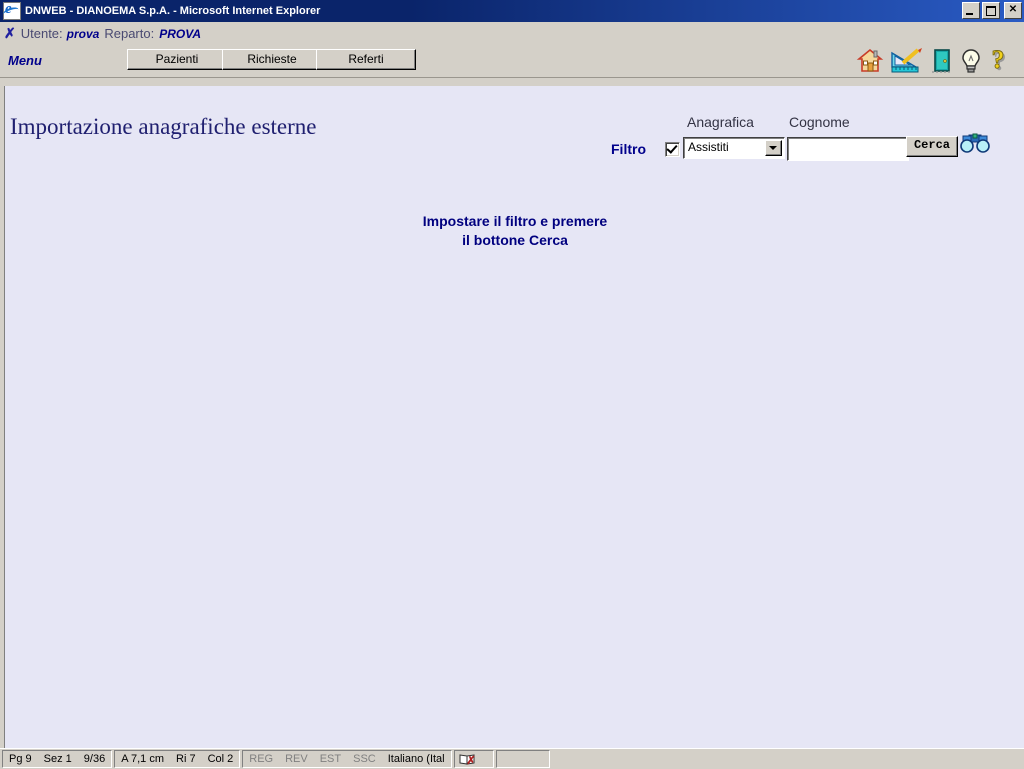 This screenshot has width=1024, height=769. Describe the element at coordinates (848, 149) in the screenshot. I see `cognome-input` at that location.